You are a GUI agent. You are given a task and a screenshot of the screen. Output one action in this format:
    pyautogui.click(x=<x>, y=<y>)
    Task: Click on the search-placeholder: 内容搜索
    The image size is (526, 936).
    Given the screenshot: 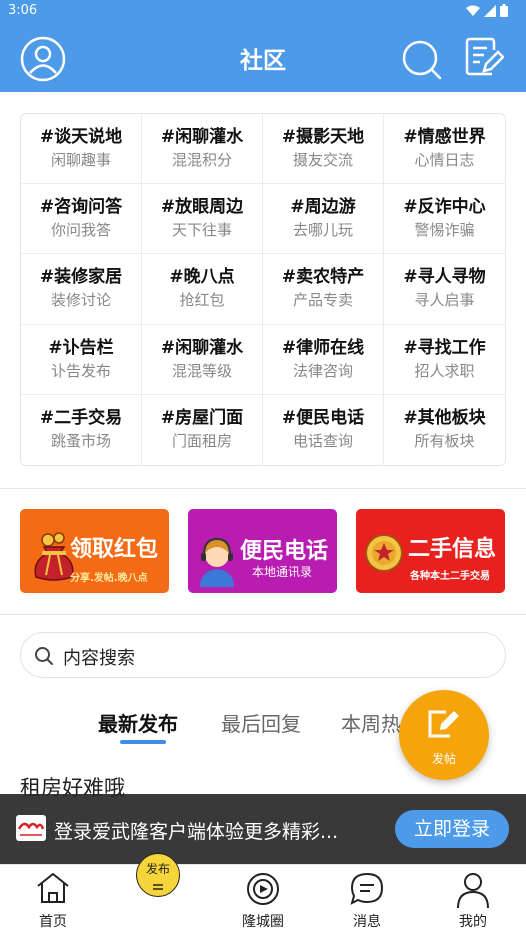 What is the action you would take?
    pyautogui.click(x=99, y=658)
    